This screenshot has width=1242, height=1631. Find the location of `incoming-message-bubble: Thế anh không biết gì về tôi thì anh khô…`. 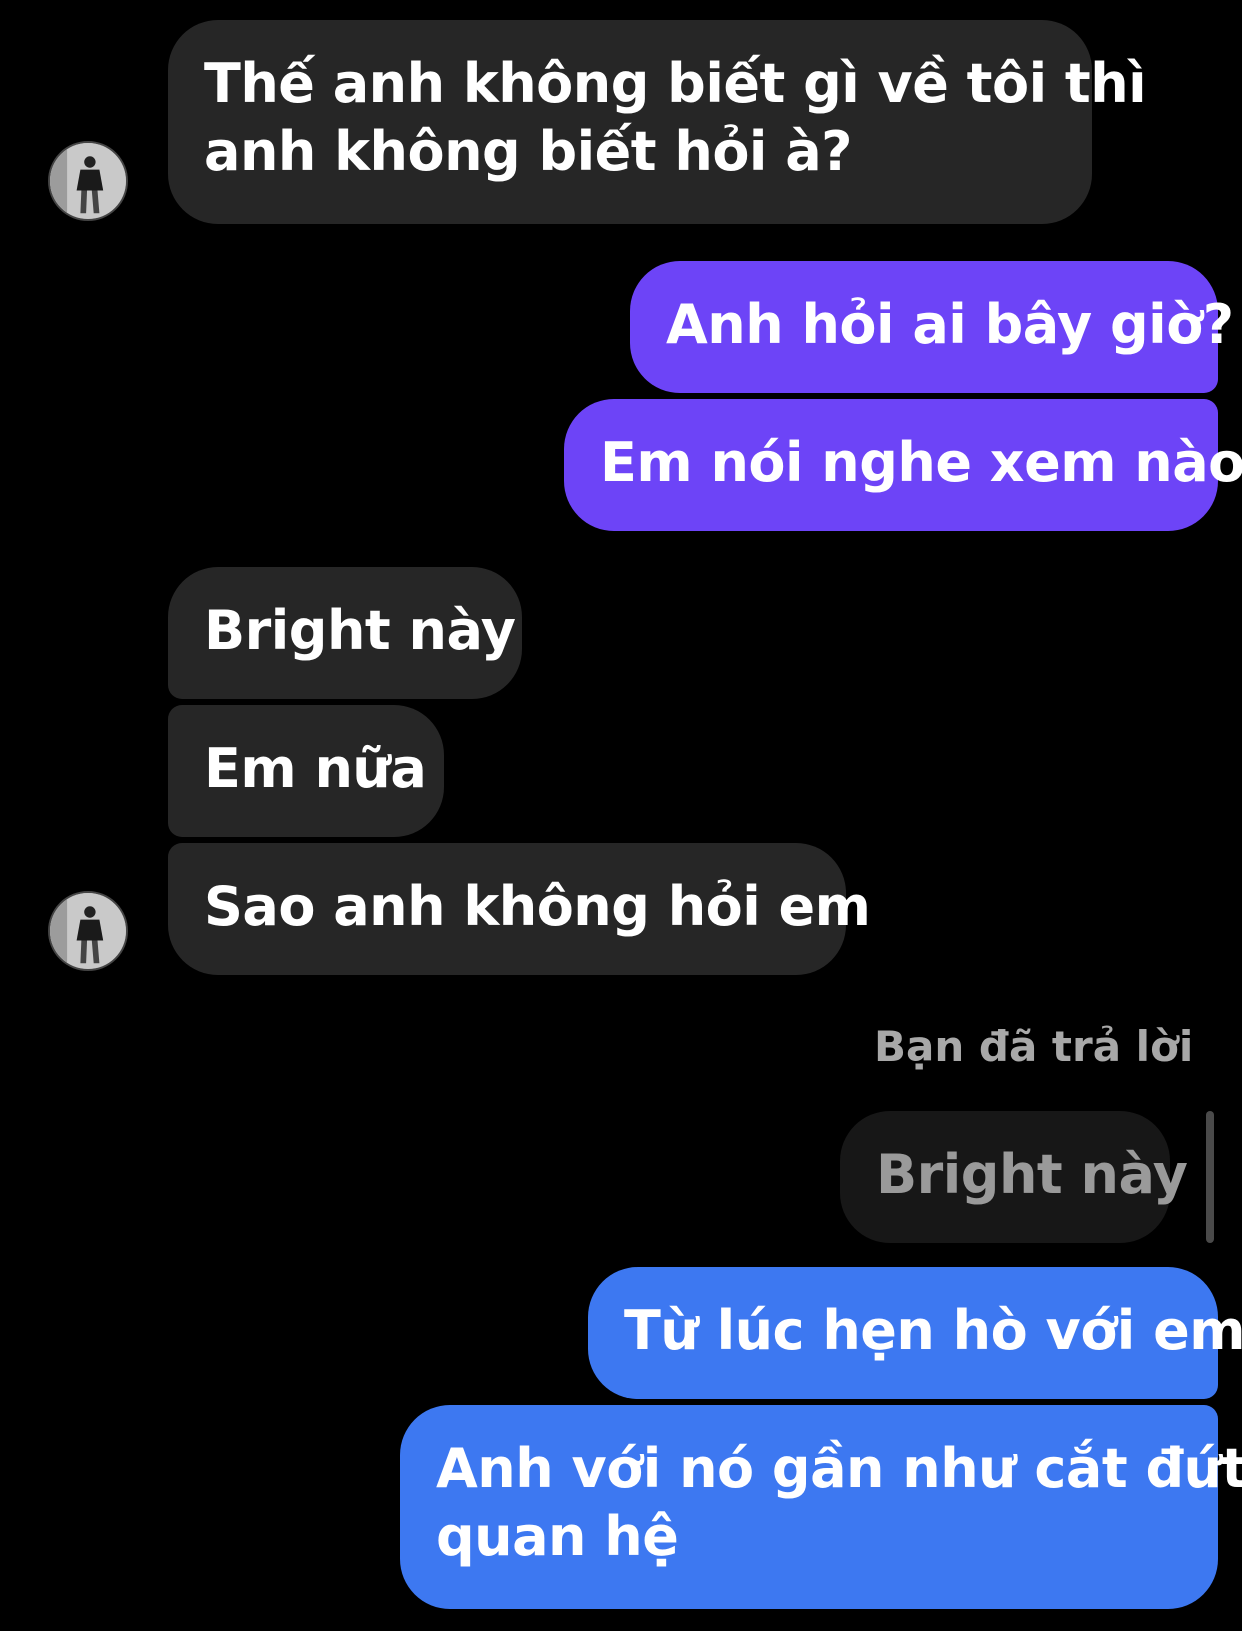

incoming-message-bubble: Thế anh không biết gì về tôi thì anh khô… is located at coordinates (657, 122).